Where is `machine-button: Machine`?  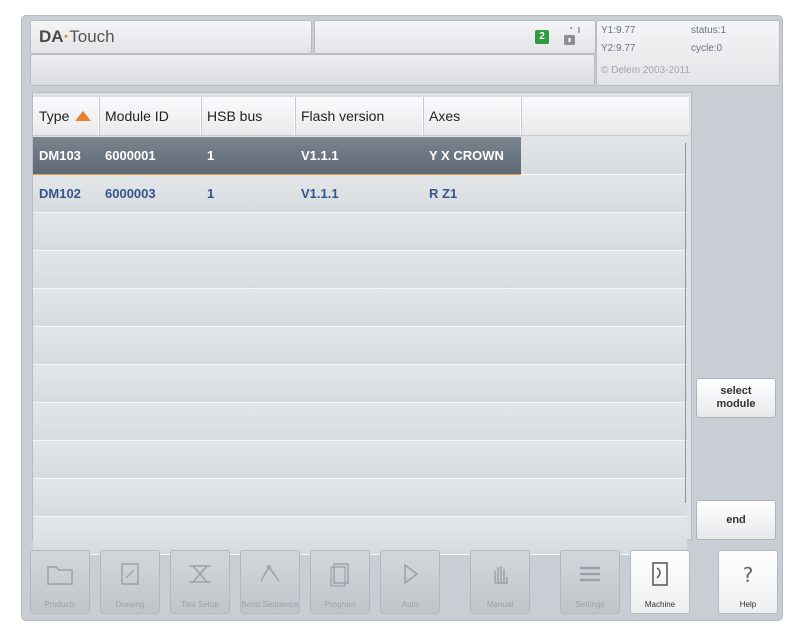 machine-button: Machine is located at coordinates (660, 582).